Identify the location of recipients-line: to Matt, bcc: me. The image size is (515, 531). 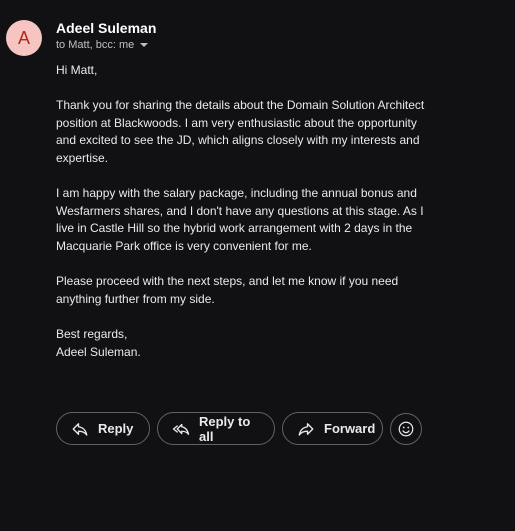
(102, 45).